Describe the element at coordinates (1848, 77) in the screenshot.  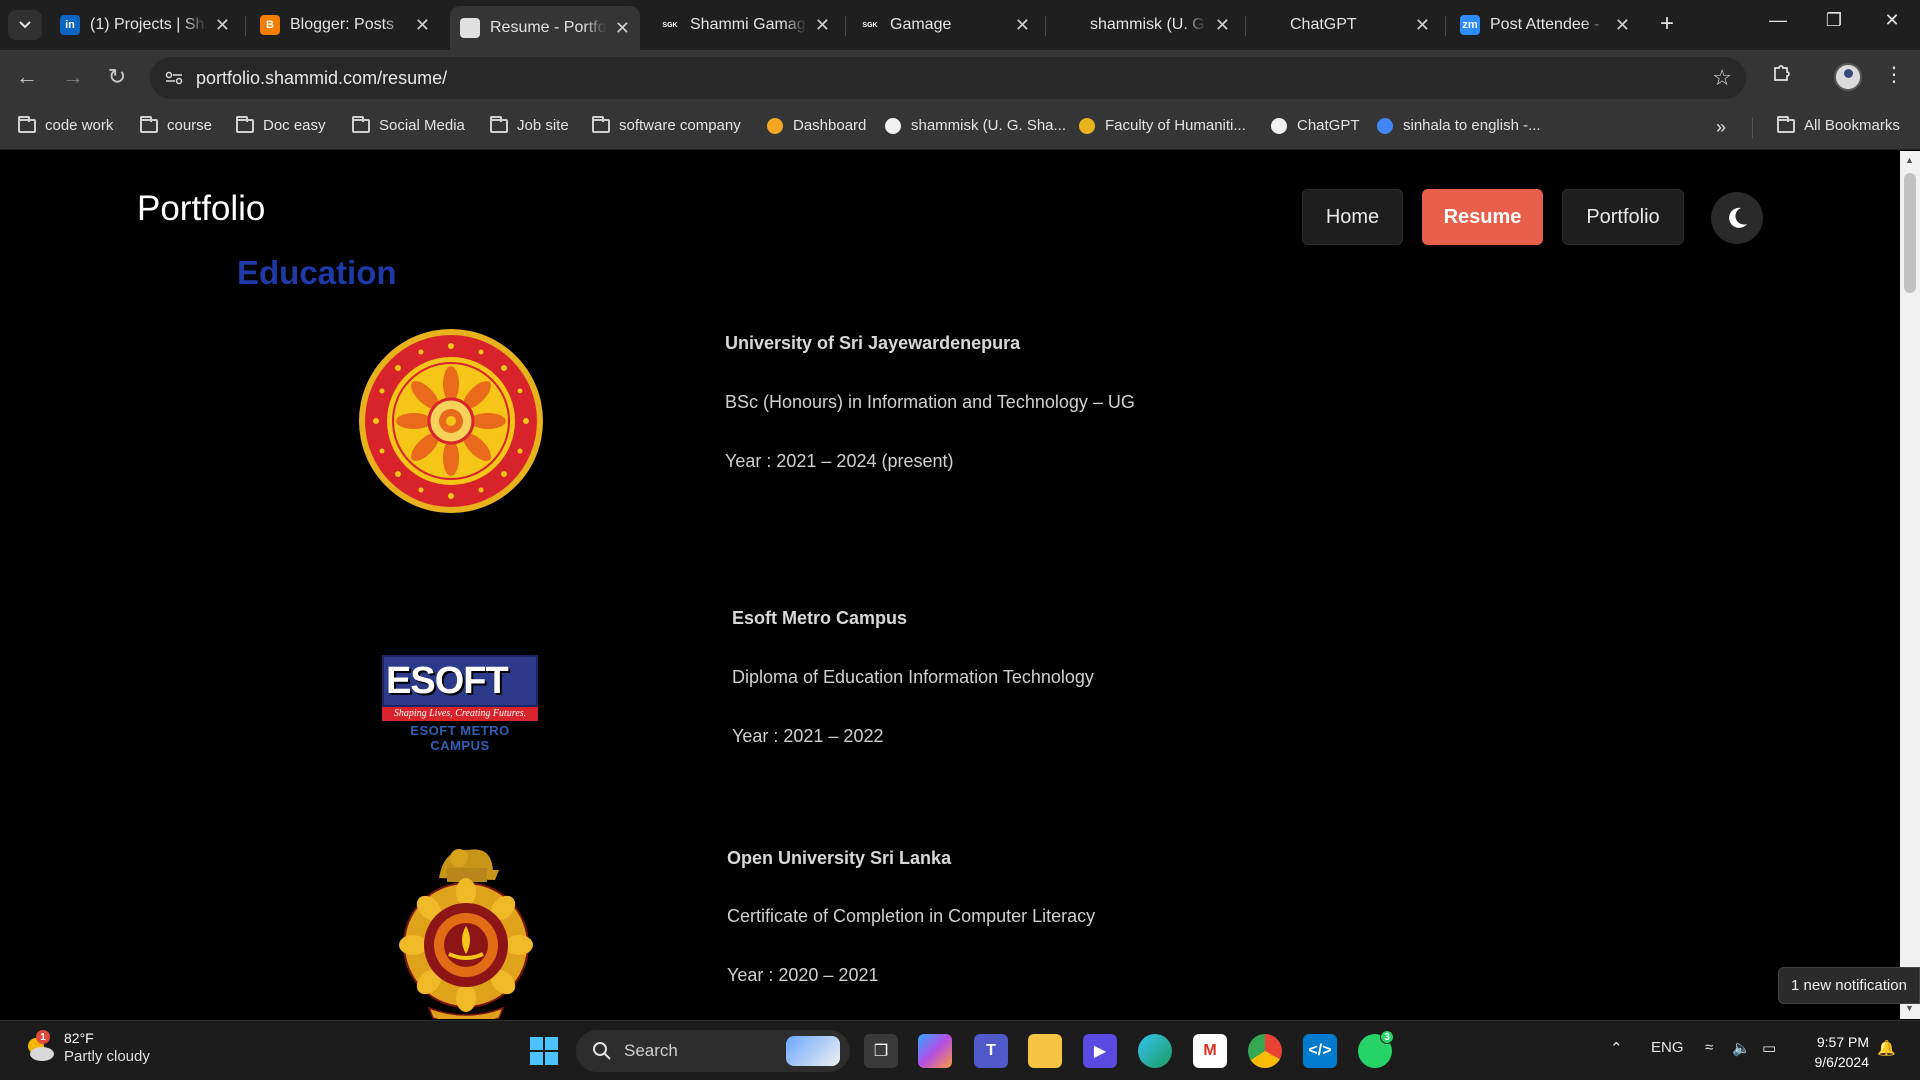
I see `profile-avatar` at that location.